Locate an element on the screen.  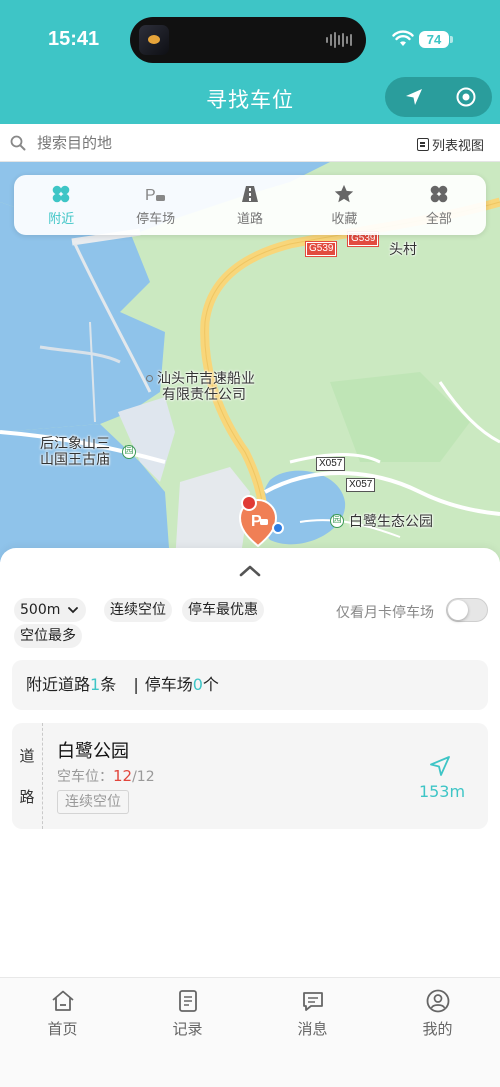
radius-value: 500m is located at coordinates (40, 610).